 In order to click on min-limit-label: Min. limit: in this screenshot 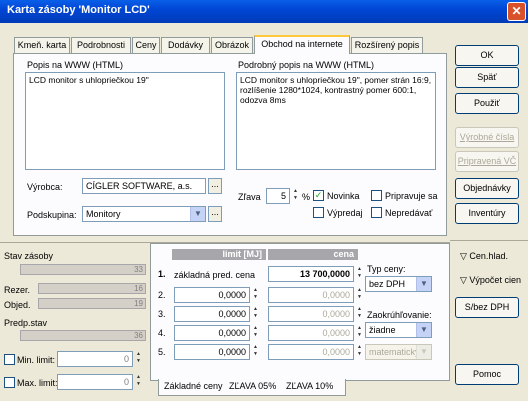, I will do `click(36, 360)`.